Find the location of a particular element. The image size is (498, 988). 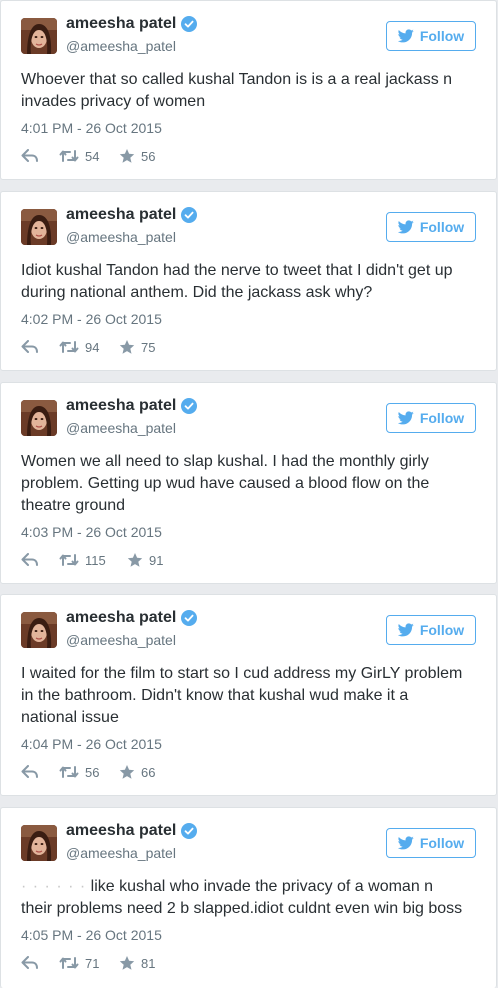

tweet-timestamp: 4:05 PM - 26 Oct 2015 is located at coordinates (91, 935).